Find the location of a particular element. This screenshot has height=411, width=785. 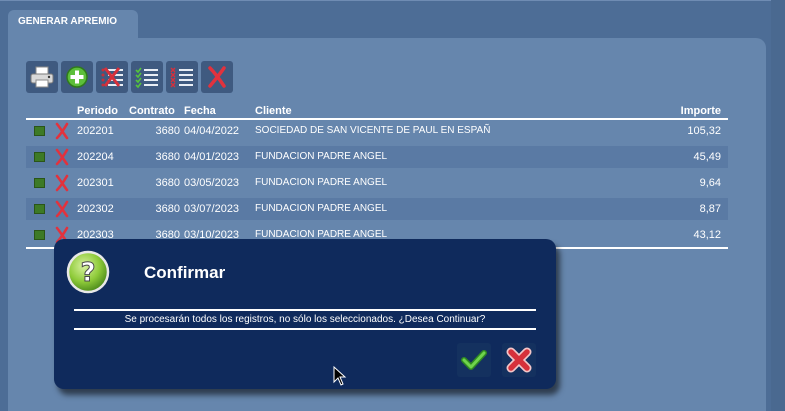

delete-button is located at coordinates (217, 77).